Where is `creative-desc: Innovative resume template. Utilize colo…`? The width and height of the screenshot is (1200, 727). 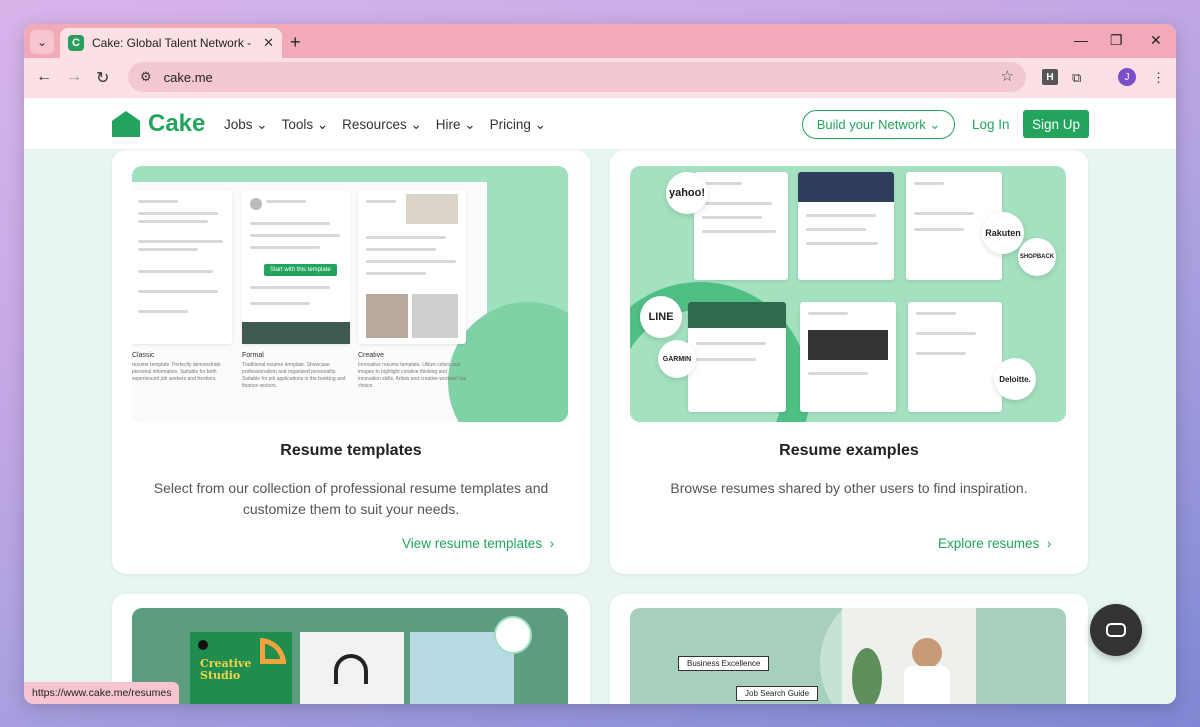
creative-desc: Innovative resume template. Utilize colo… is located at coordinates (412, 375).